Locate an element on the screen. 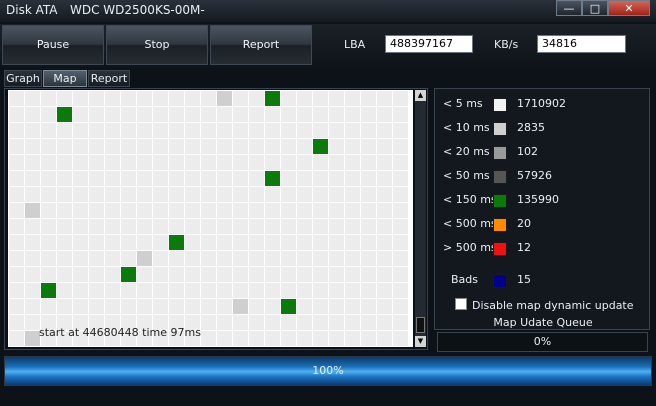  legend-label: < 500 ms is located at coordinates (470, 223).